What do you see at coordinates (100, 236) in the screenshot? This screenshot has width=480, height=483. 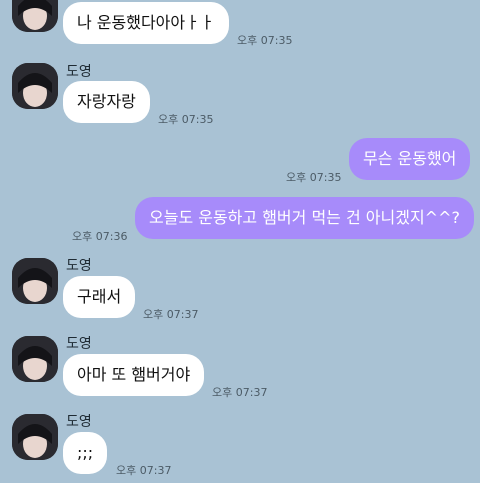 I see `message-time: 오후 07:36` at bounding box center [100, 236].